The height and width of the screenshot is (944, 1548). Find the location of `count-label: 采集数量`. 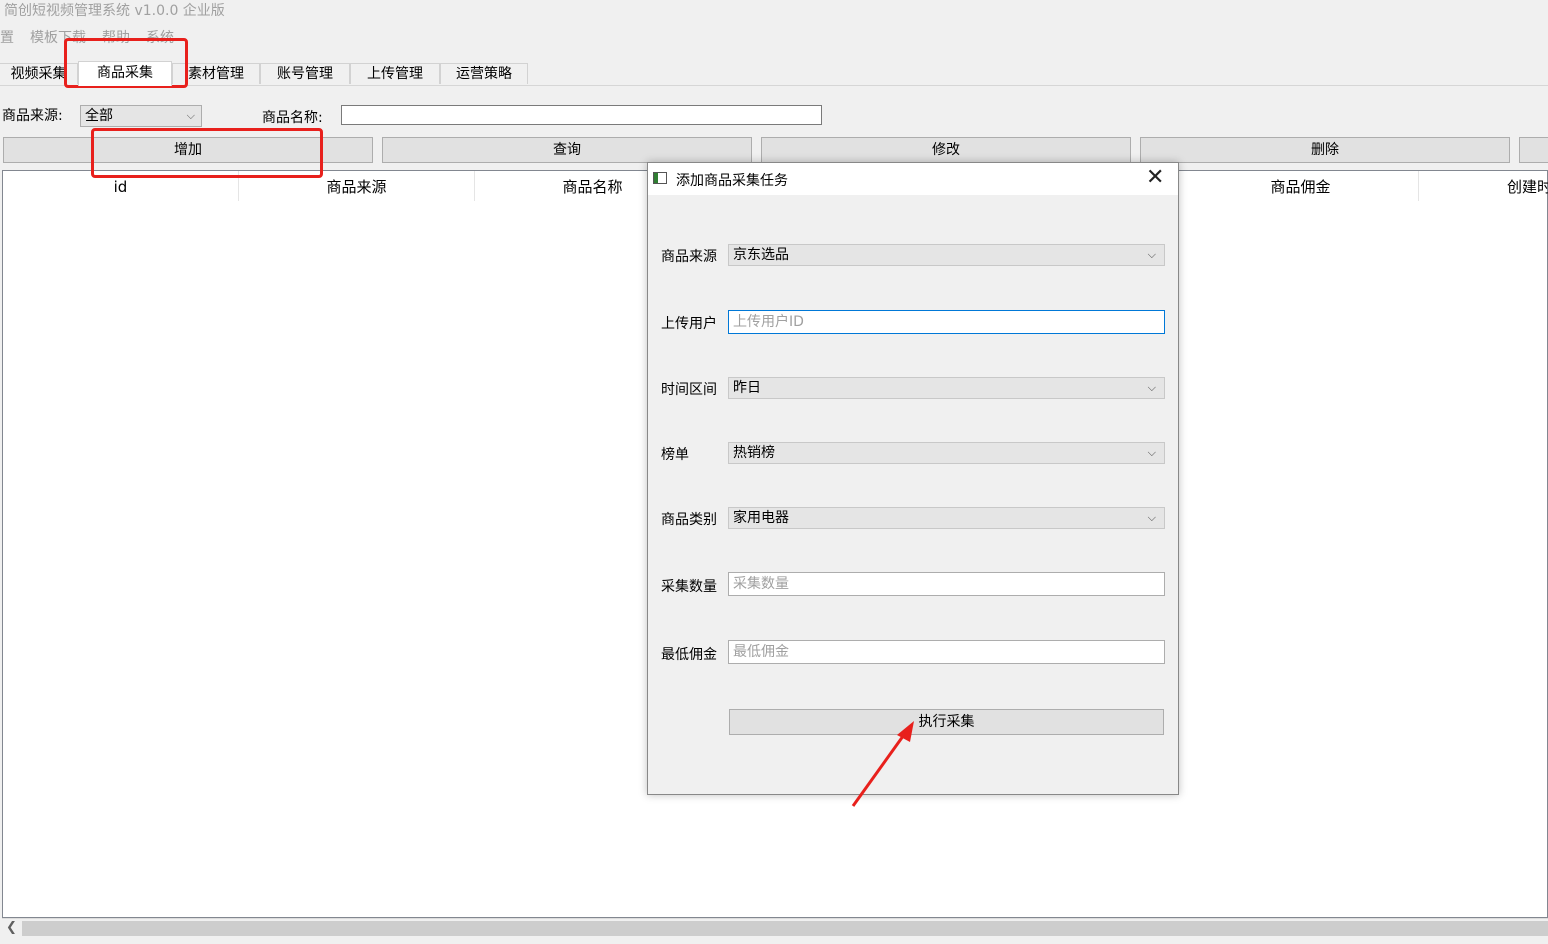

count-label: 采集数量 is located at coordinates (689, 587).